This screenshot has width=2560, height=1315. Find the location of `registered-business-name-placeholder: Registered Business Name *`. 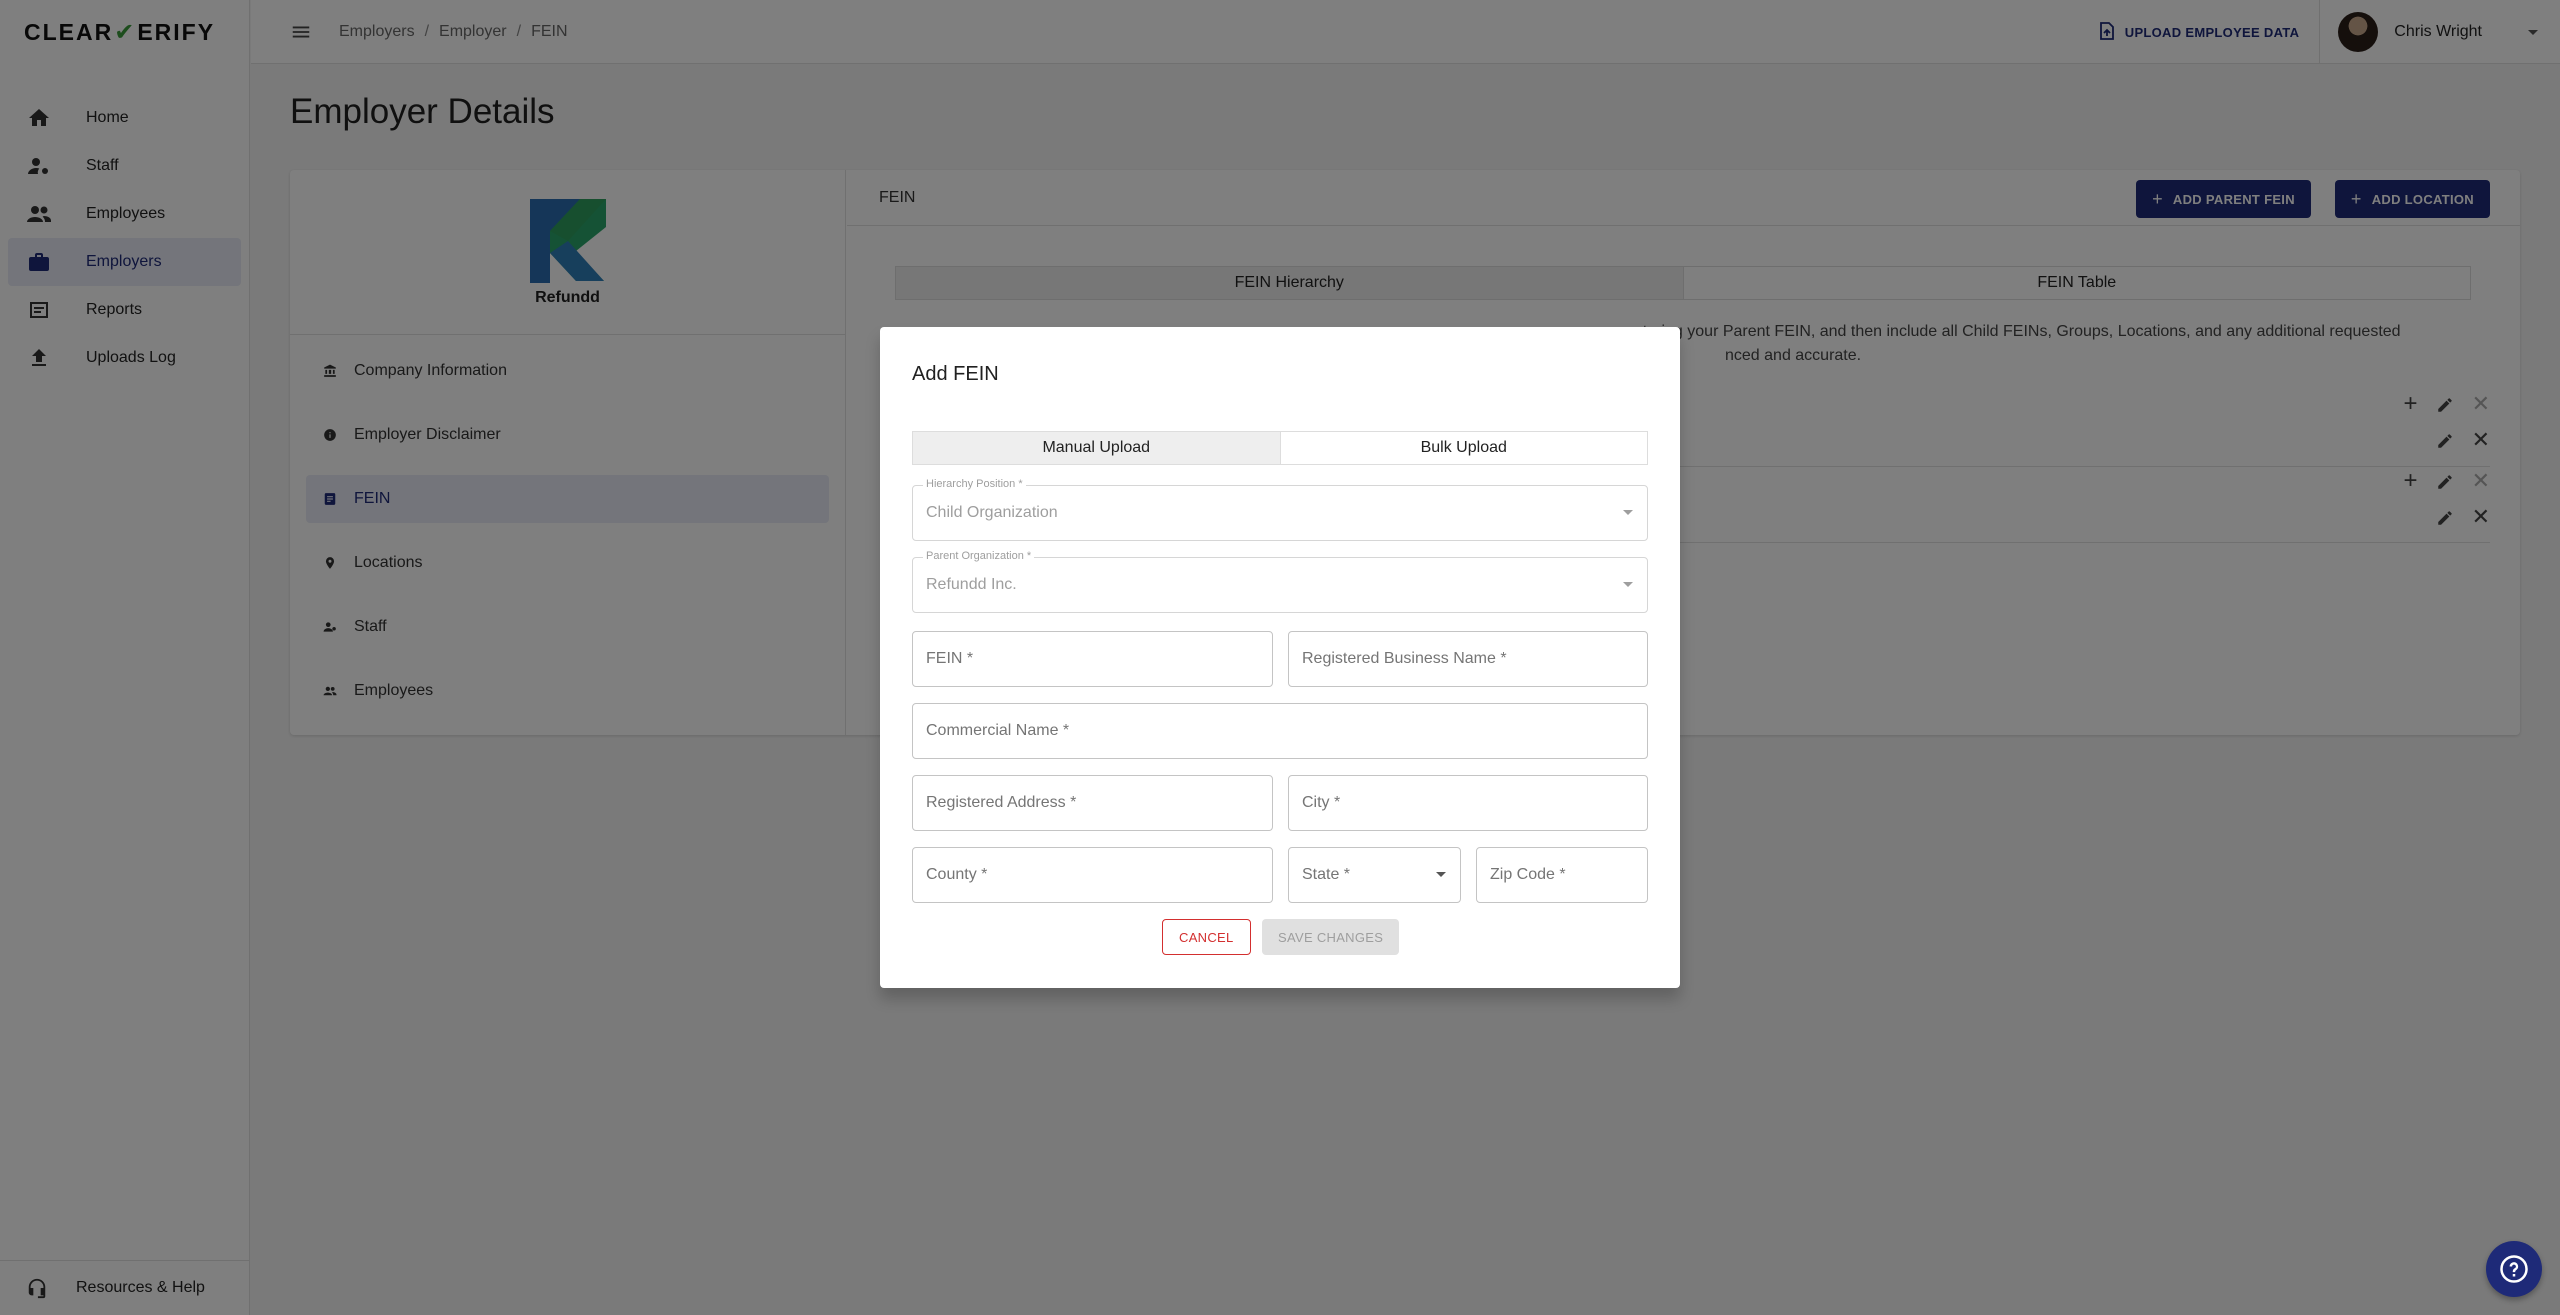

registered-business-name-placeholder: Registered Business Name * is located at coordinates (1404, 658).